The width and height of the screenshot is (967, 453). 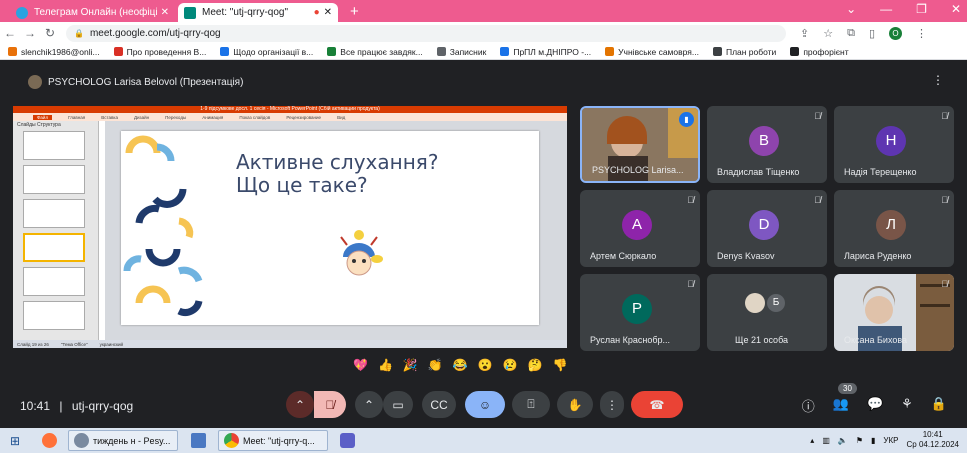 What do you see at coordinates (812, 440) in the screenshot?
I see `show-hidden-icons-icon: ▴` at bounding box center [812, 440].